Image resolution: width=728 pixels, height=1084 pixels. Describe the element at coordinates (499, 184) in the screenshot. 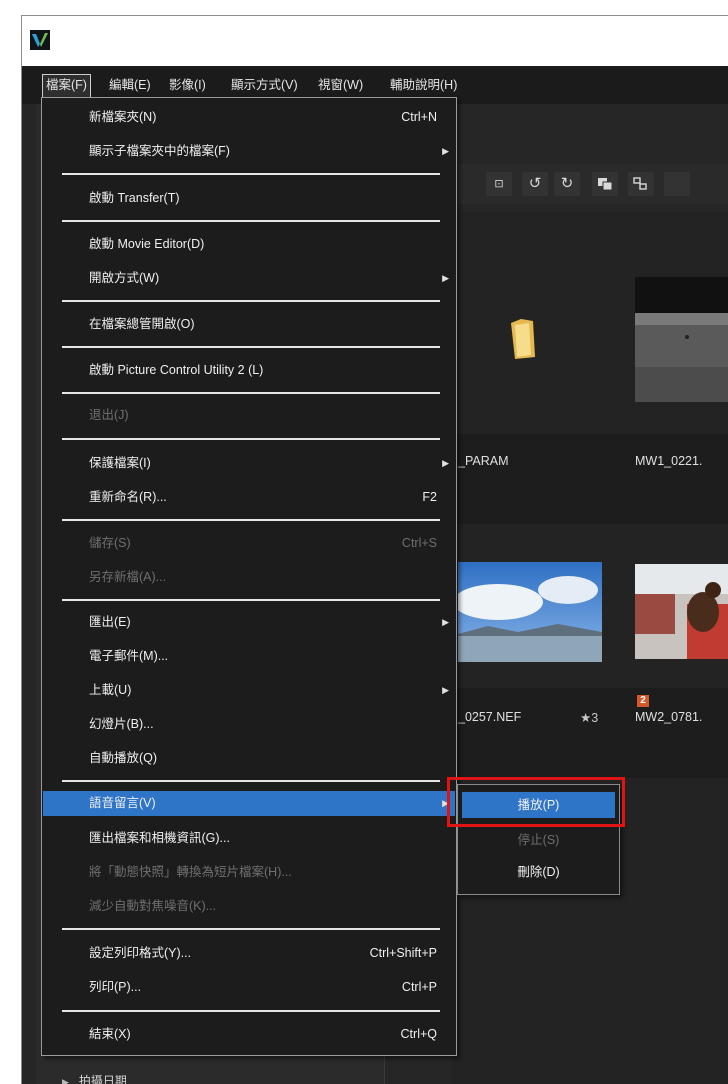

I see `fit-screen-icon: ⊡` at that location.